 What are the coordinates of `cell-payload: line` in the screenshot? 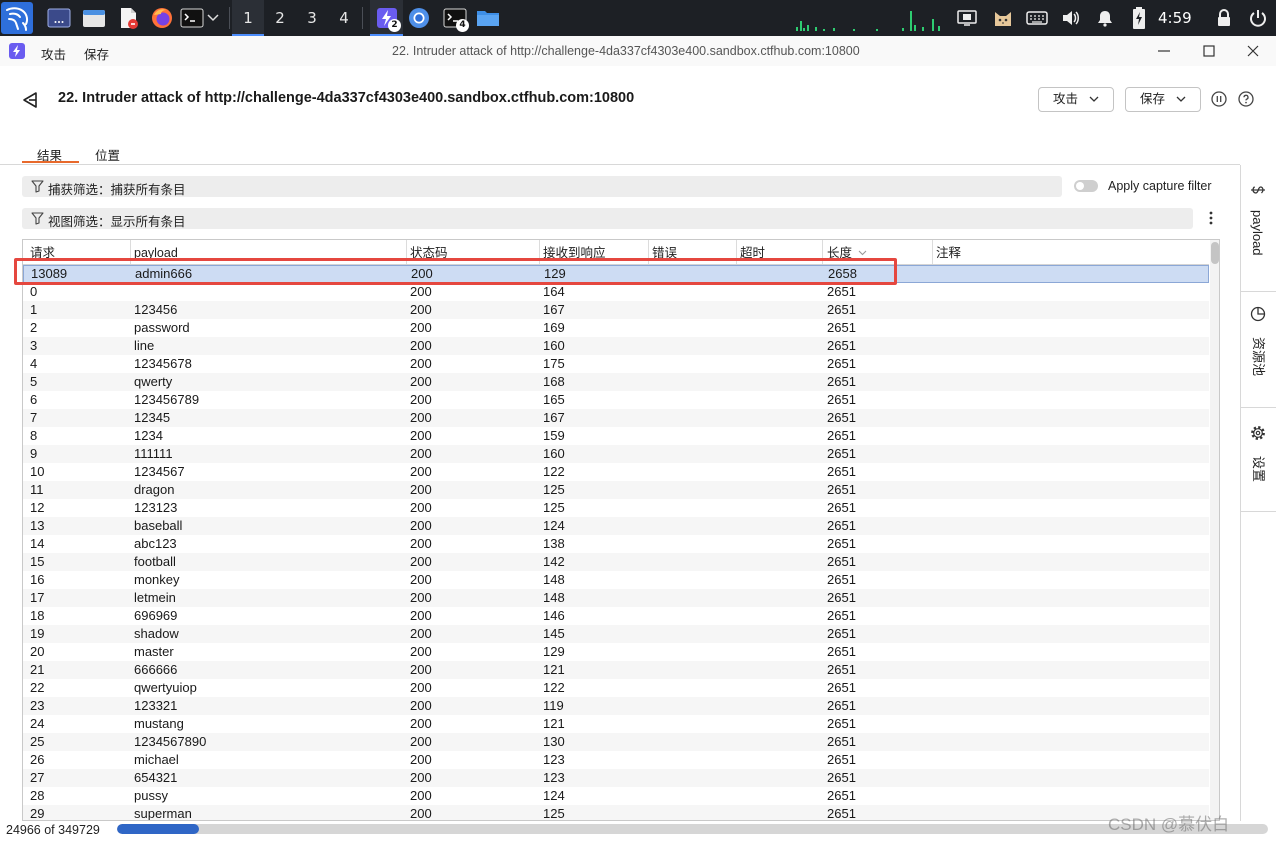 It's located at (144, 345).